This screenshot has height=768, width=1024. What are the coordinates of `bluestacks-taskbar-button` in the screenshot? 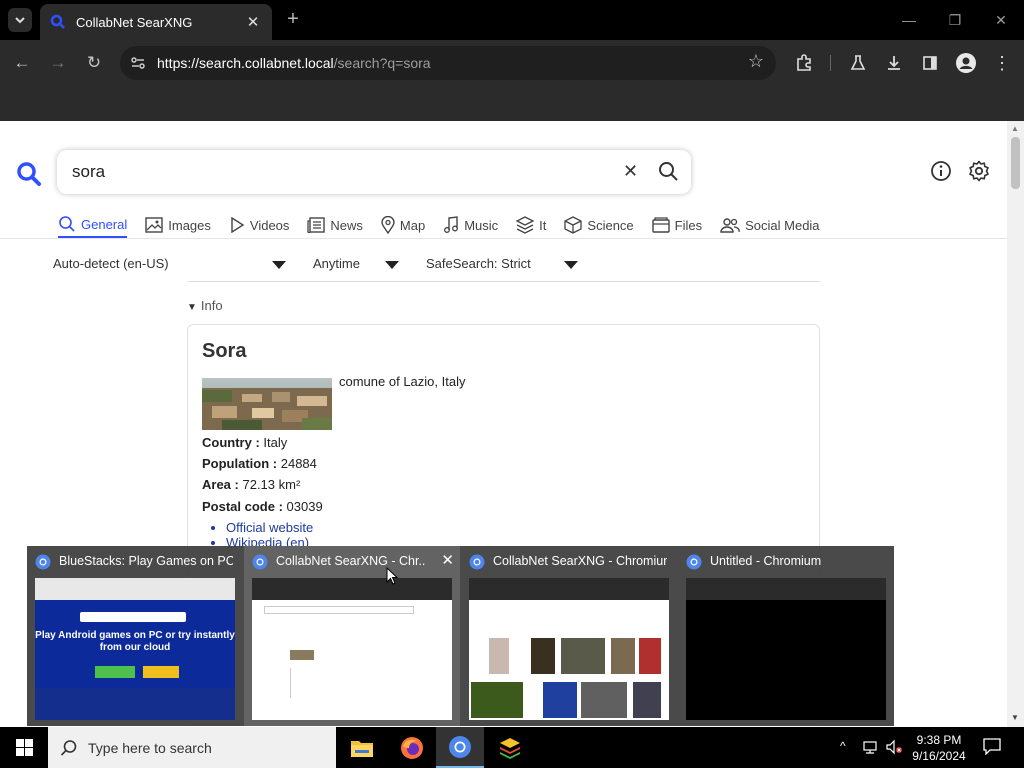 It's located at (510, 747).